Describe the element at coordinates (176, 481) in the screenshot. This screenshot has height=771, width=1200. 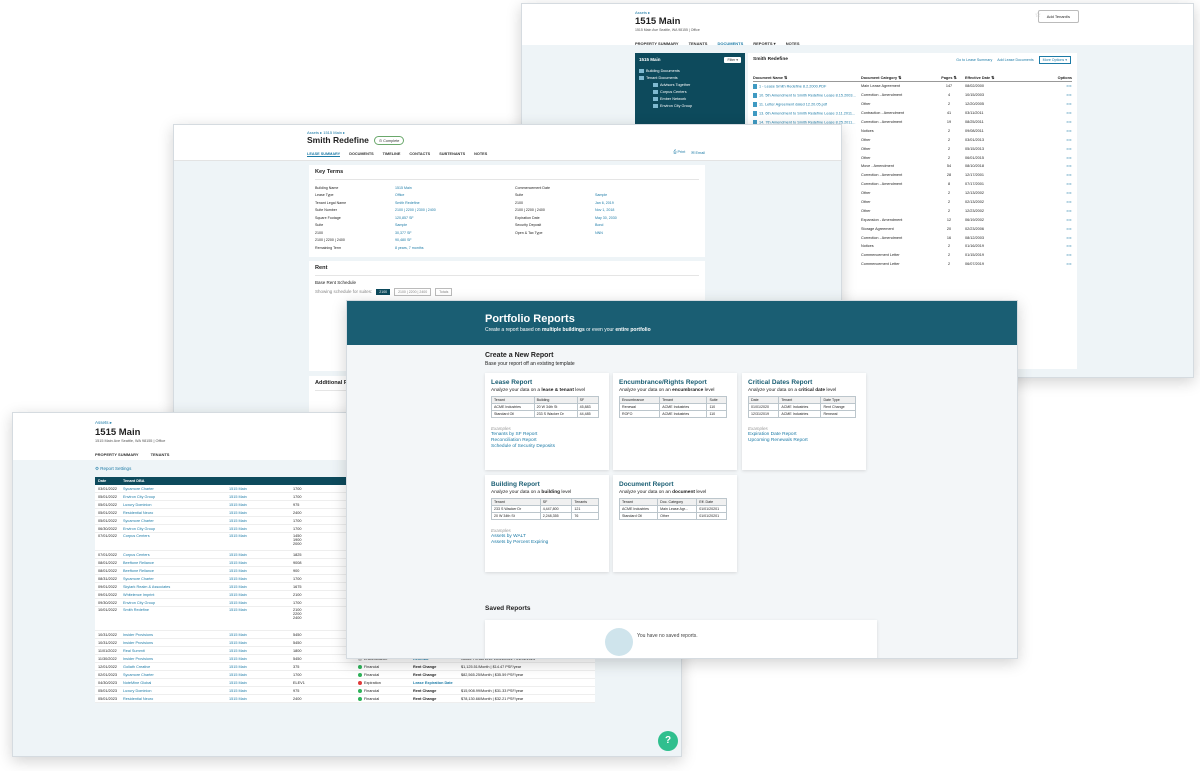
I see `col-tenant-dba: Tenant DBA` at that location.